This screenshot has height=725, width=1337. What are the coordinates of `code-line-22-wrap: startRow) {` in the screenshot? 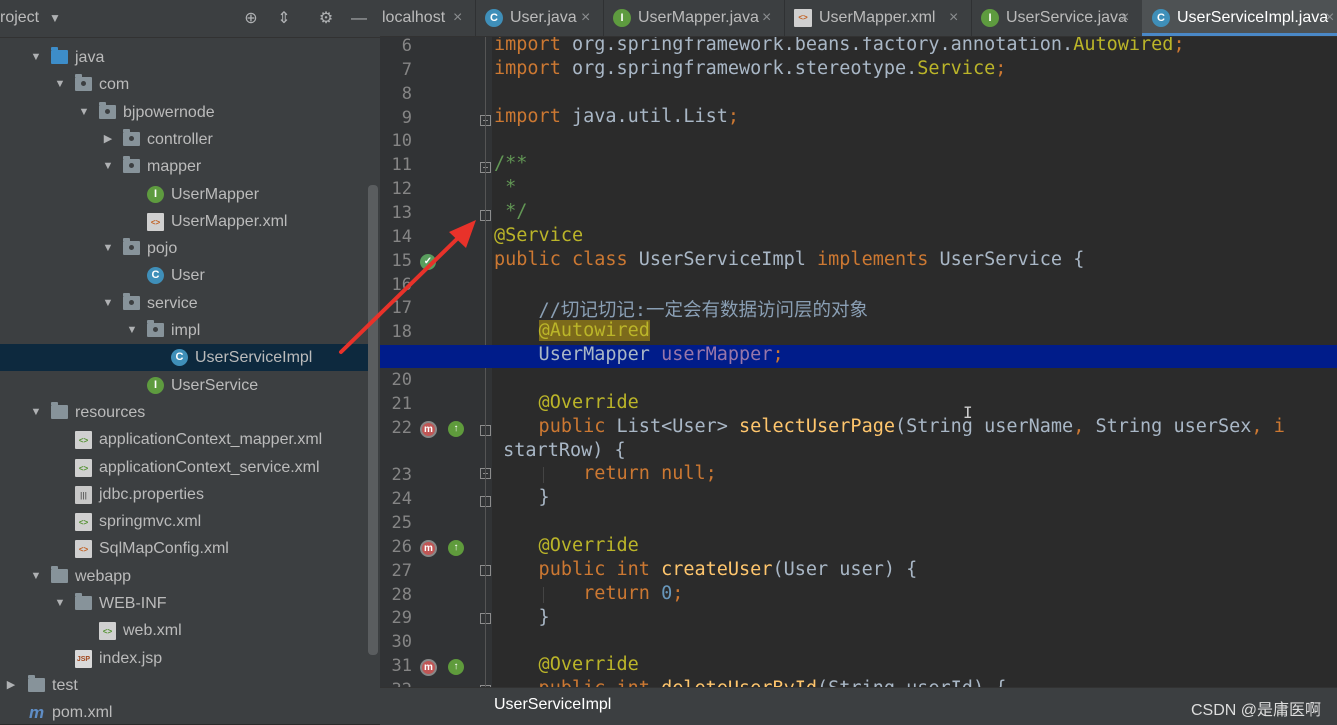 It's located at (559, 450).